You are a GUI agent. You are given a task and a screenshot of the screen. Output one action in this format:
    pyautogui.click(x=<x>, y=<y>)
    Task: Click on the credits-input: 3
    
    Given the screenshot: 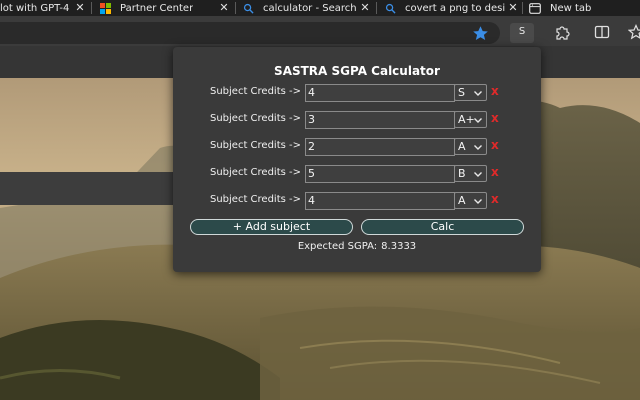 What is the action you would take?
    pyautogui.click(x=380, y=120)
    